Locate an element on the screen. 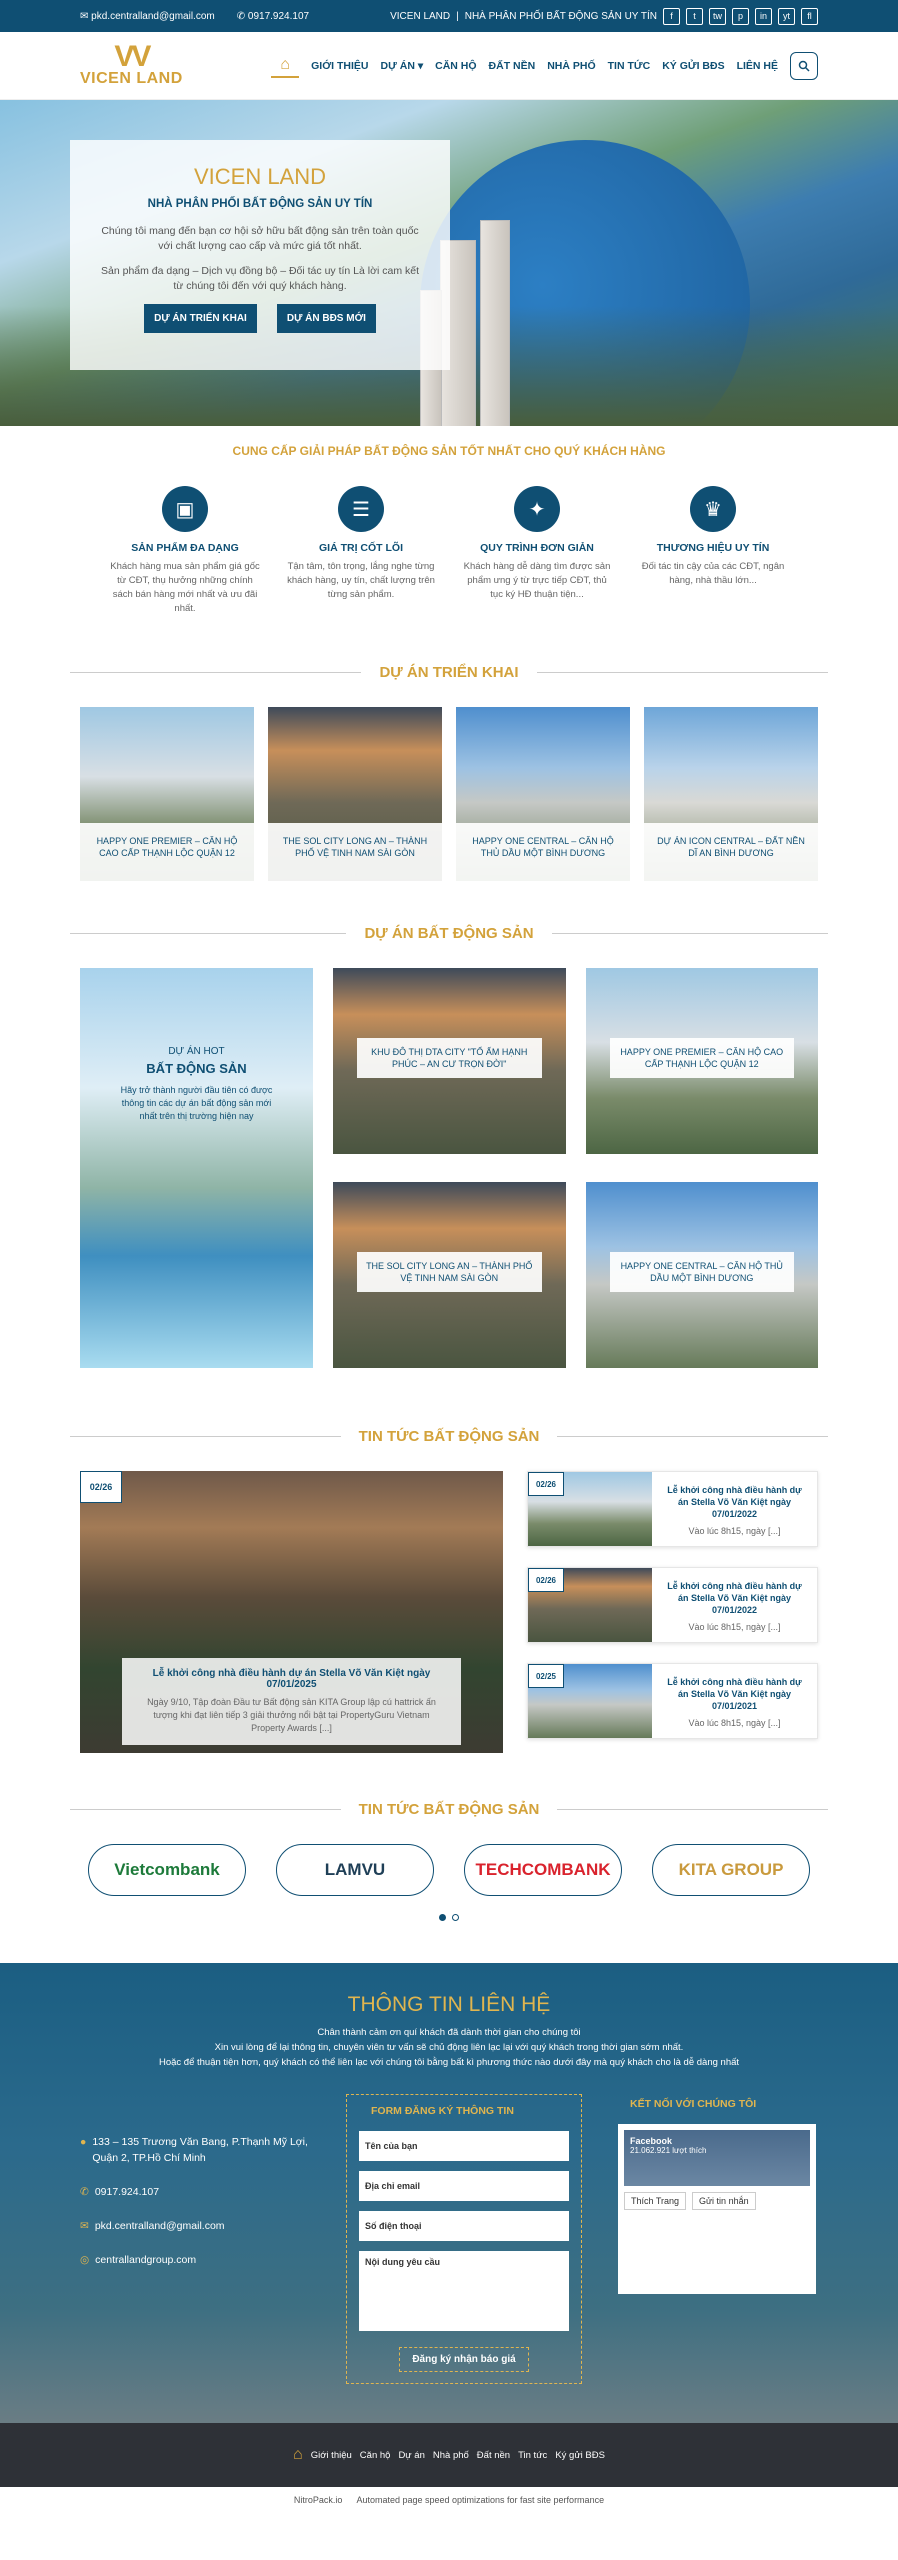 The height and width of the screenshot is (2560, 898). bds-heading: DỰ ÁN BẤT ĐỘNG SẢN is located at coordinates (449, 933).